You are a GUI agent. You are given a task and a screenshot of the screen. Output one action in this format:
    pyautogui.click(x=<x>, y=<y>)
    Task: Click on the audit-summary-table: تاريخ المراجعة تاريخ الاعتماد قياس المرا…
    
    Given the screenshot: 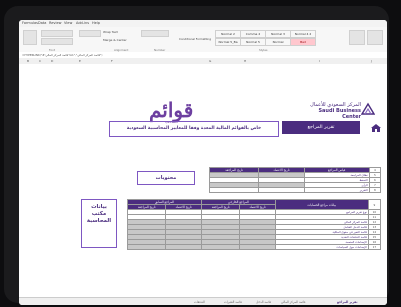 What is the action you would take?
    pyautogui.click(x=295, y=180)
    